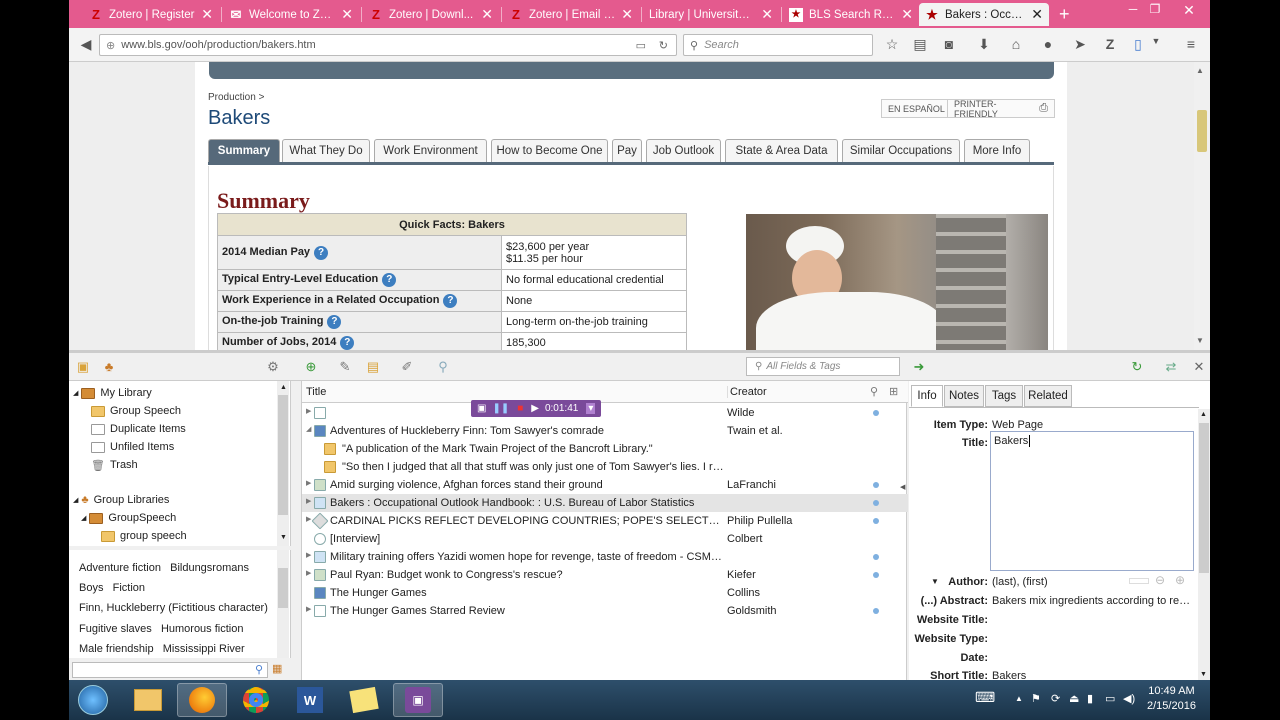 This screenshot has height=720, width=1280. I want to click on collection-groupspeech: ◢ GroupSpeech, so click(128, 518).